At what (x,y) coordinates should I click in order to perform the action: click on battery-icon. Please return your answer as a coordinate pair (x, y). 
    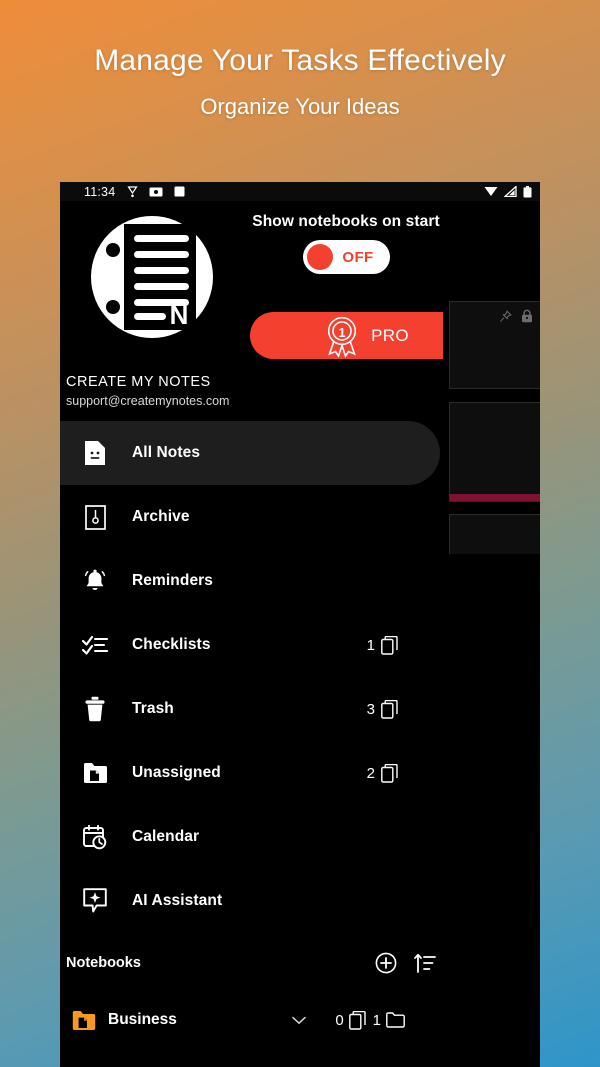
    Looking at the image, I should click on (527, 191).